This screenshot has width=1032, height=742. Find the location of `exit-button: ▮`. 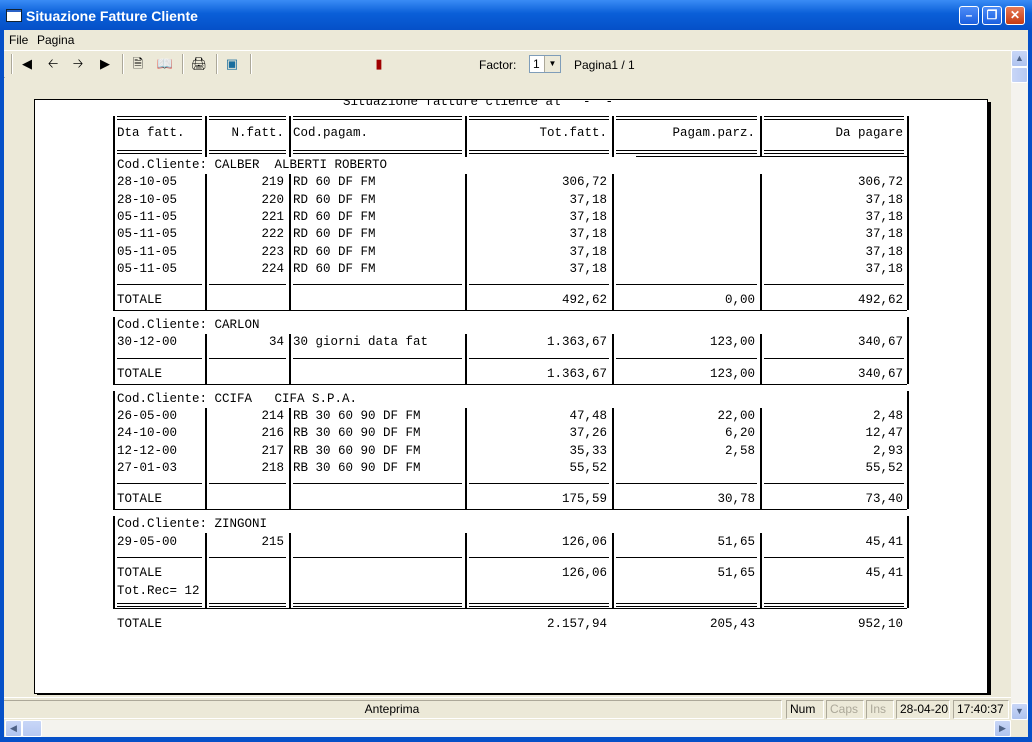

exit-button: ▮ is located at coordinates (379, 64).